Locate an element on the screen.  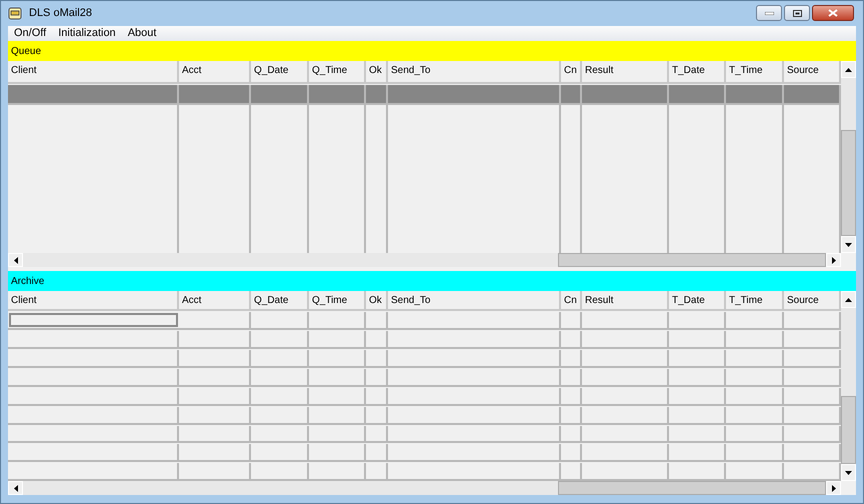
menu-item: Initialization is located at coordinates (87, 33).